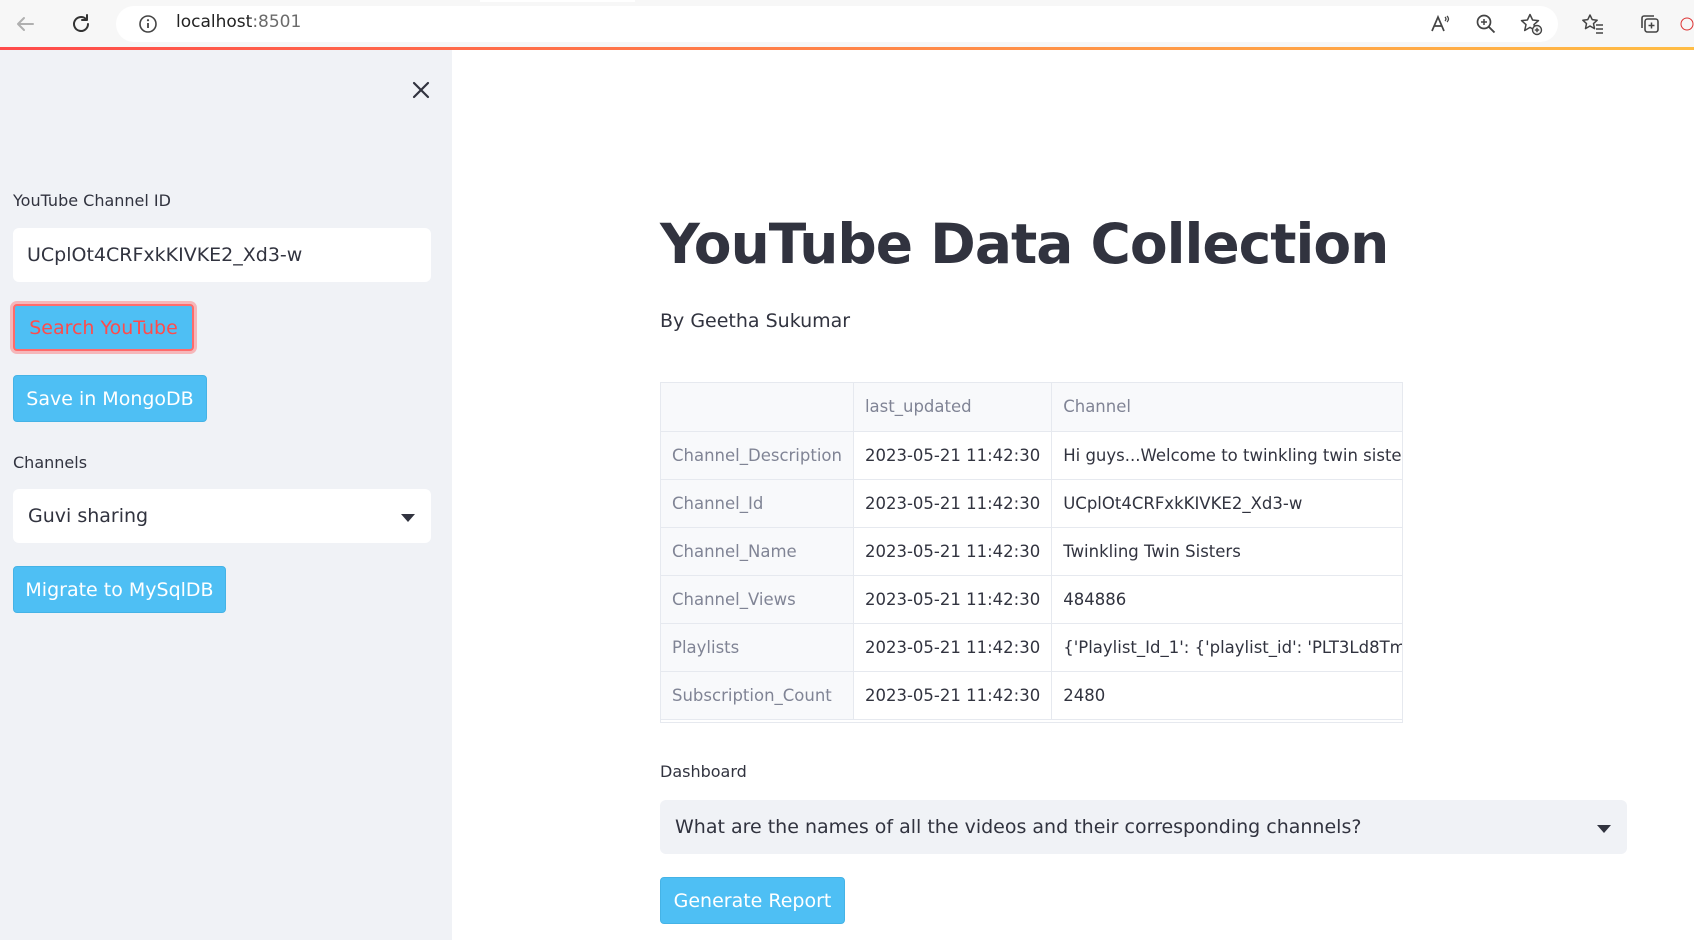 This screenshot has width=1694, height=940. Describe the element at coordinates (1226, 407) in the screenshot. I see `table-header-channel: Channel` at that location.